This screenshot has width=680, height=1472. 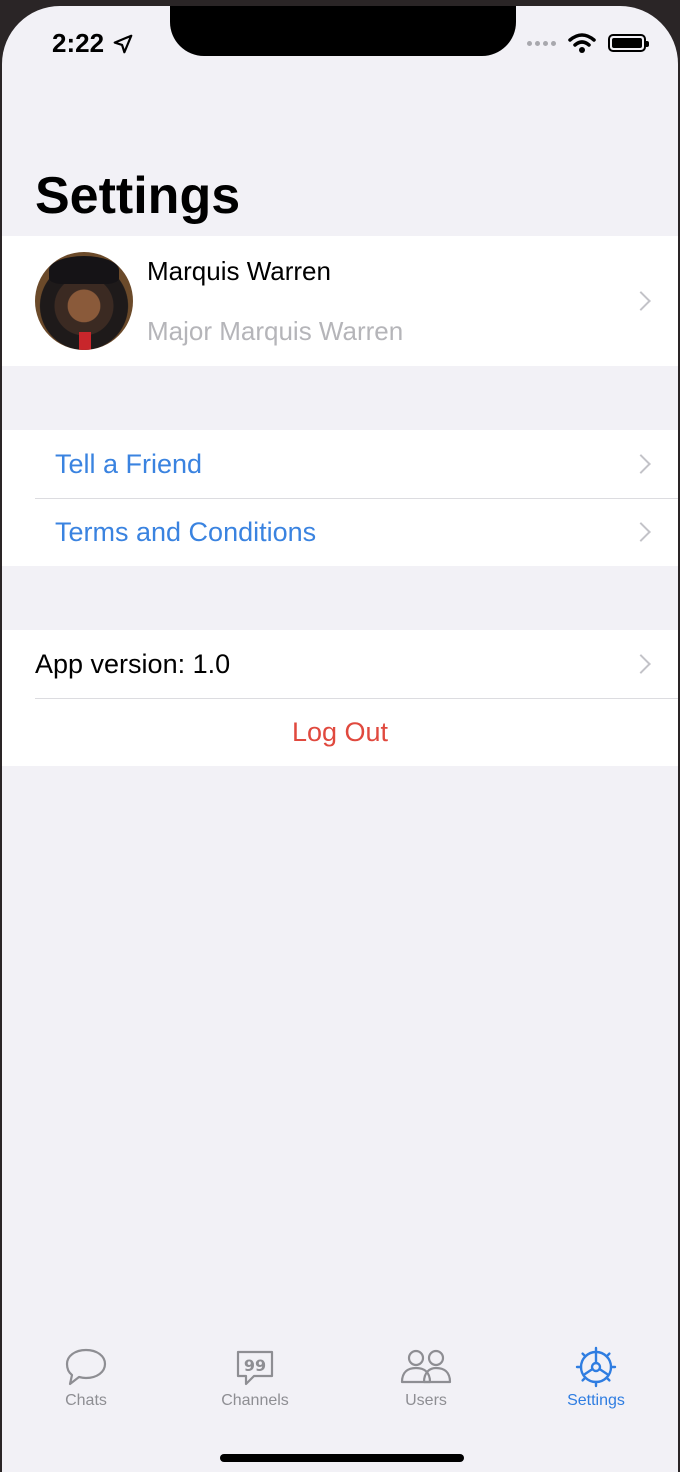 I want to click on links-section: Tell a Friend Terms and Conditions, so click(x=340, y=498).